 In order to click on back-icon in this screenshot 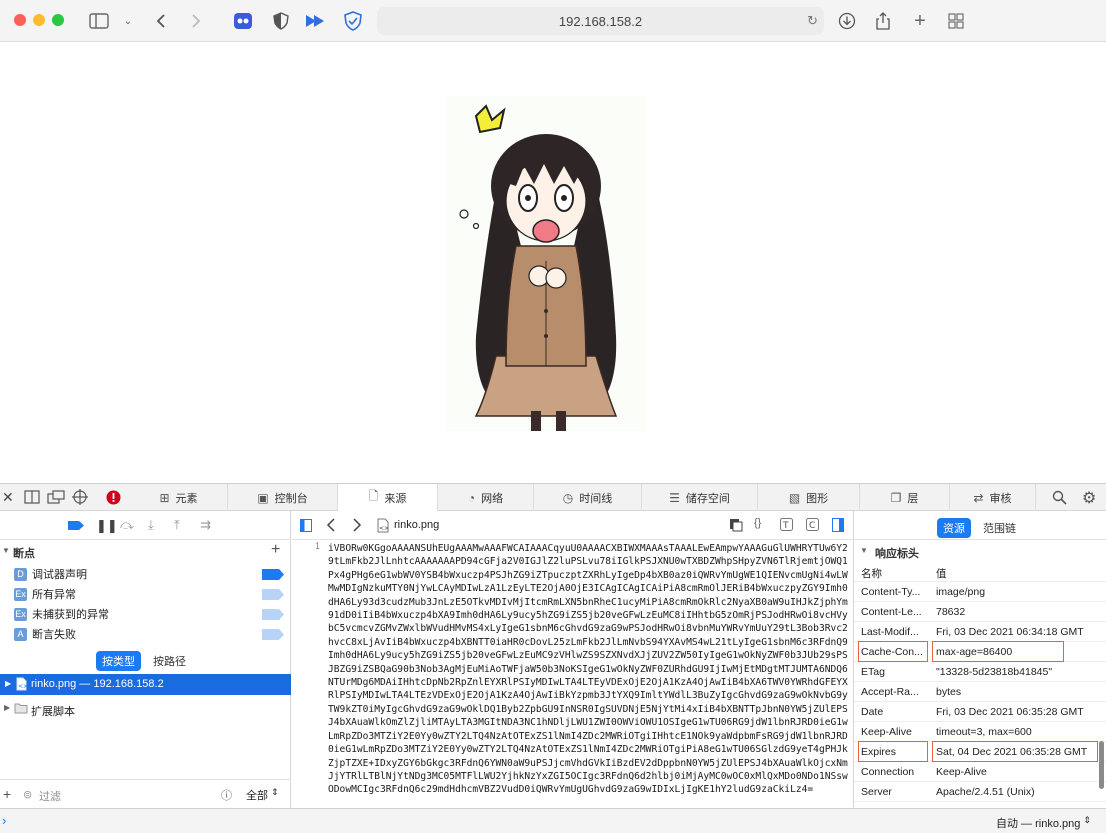, I will do `click(331, 526)`.